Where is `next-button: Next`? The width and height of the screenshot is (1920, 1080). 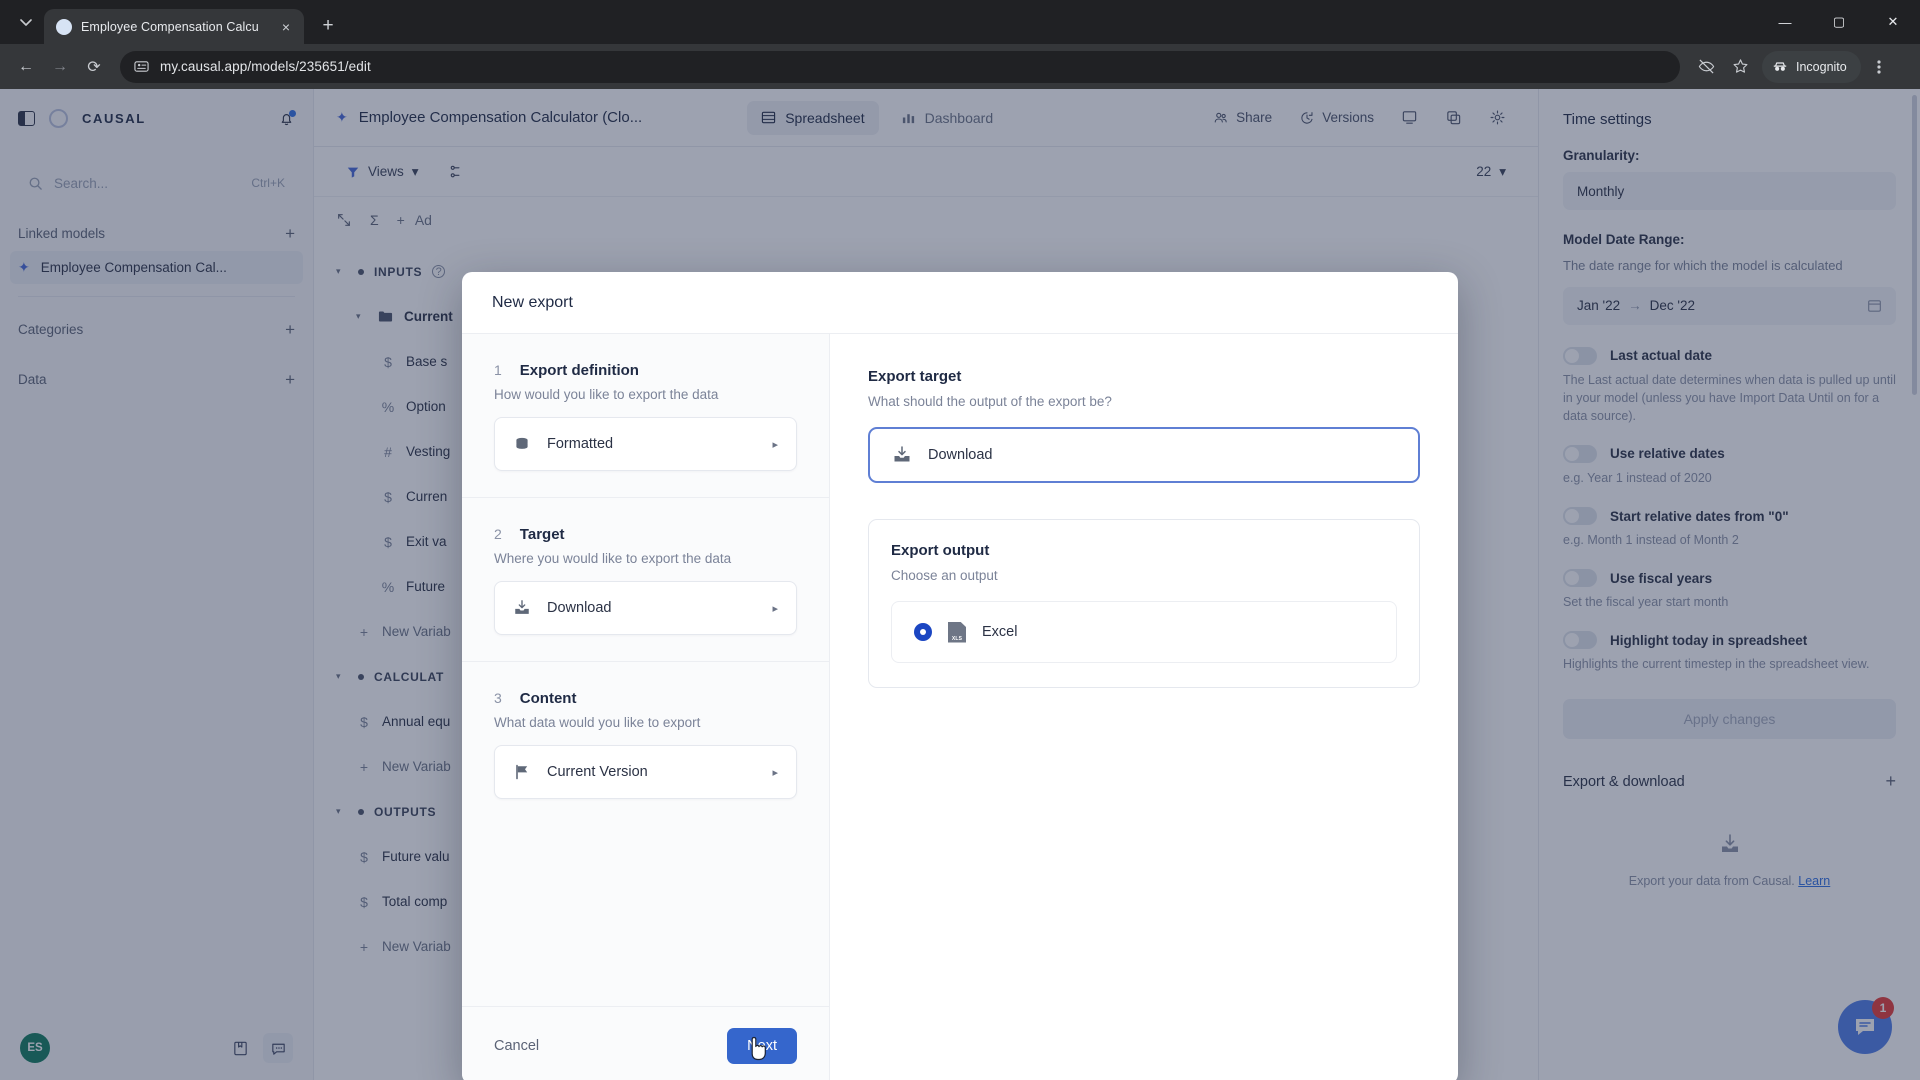
next-button: Next is located at coordinates (762, 1045).